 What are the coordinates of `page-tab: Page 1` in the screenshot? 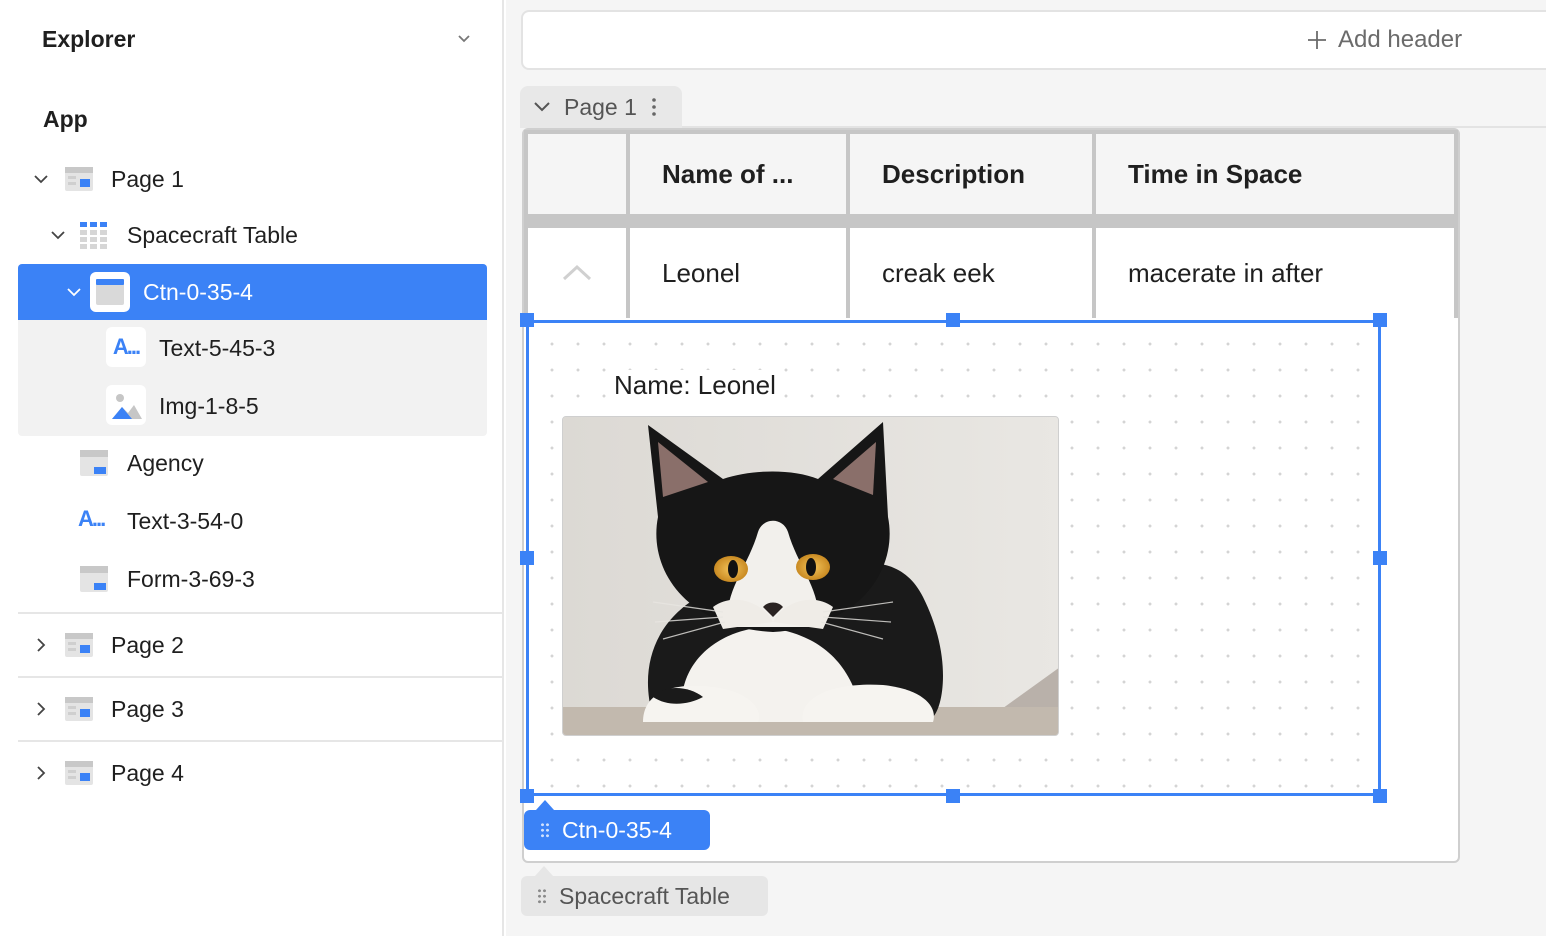 It's located at (601, 107).